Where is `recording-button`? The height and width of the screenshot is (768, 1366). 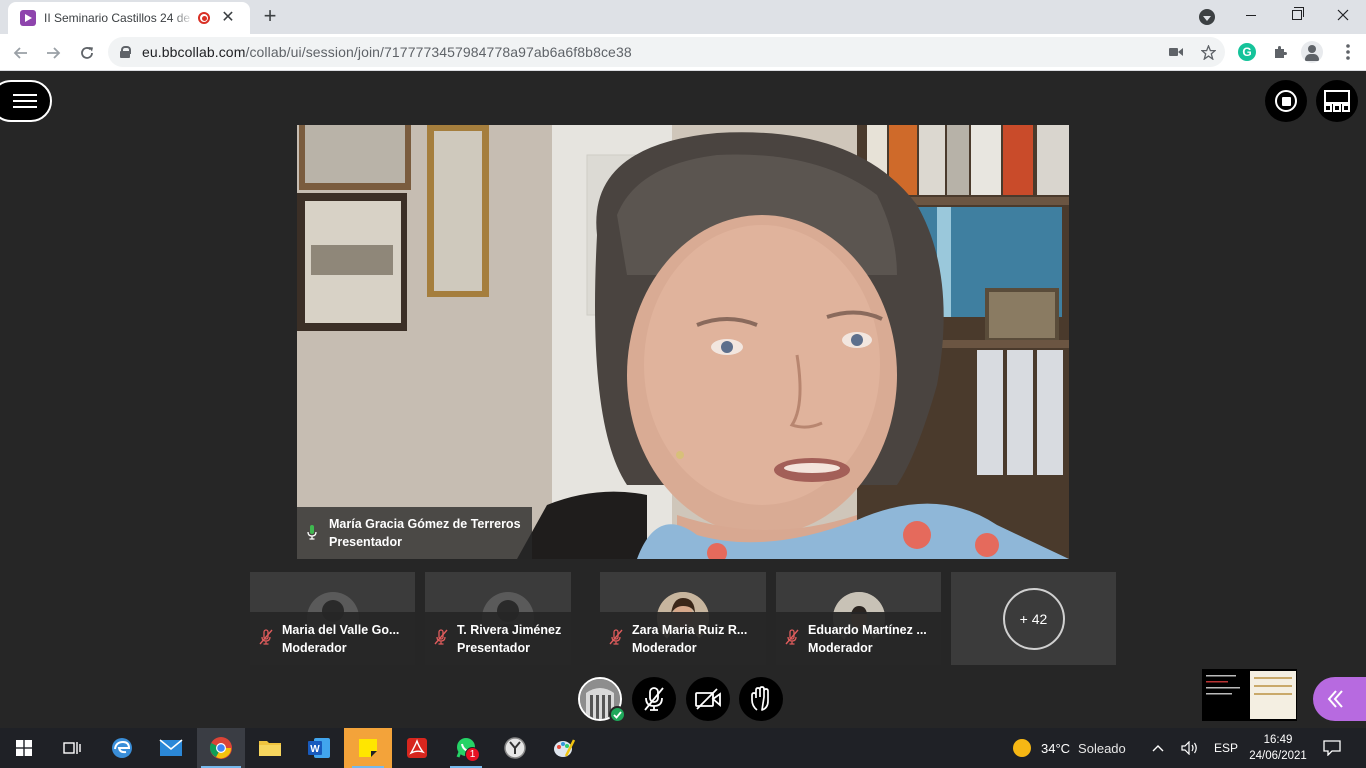 recording-button is located at coordinates (1286, 101).